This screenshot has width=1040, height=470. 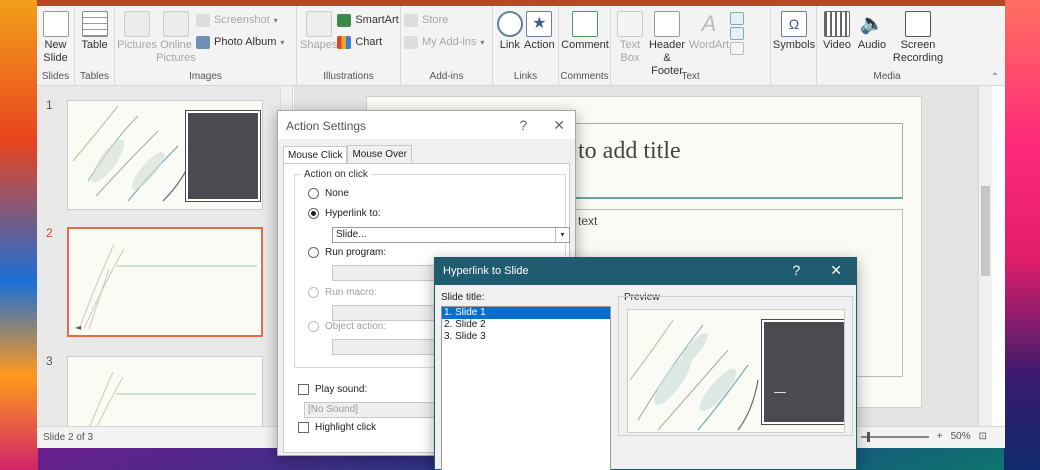 I want to click on date-time-icon, so click(x=737, y=18).